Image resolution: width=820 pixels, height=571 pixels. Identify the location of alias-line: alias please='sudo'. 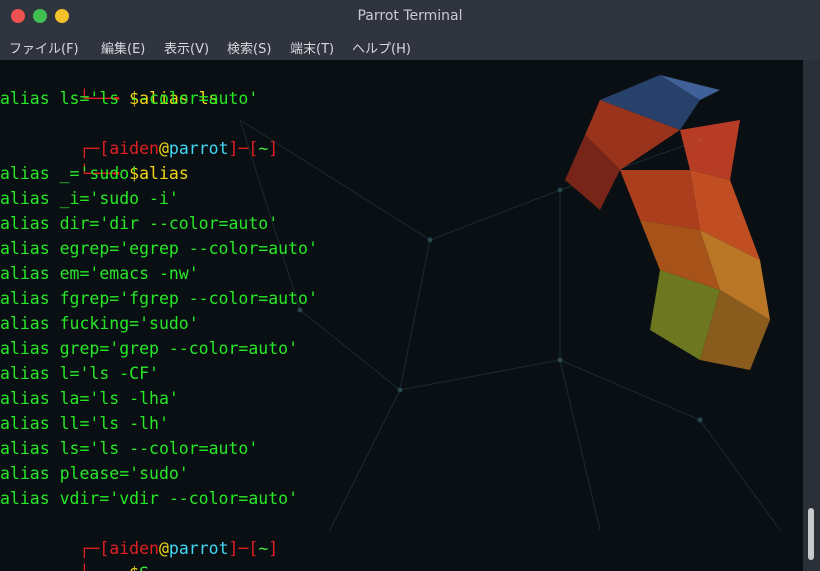
(94, 473).